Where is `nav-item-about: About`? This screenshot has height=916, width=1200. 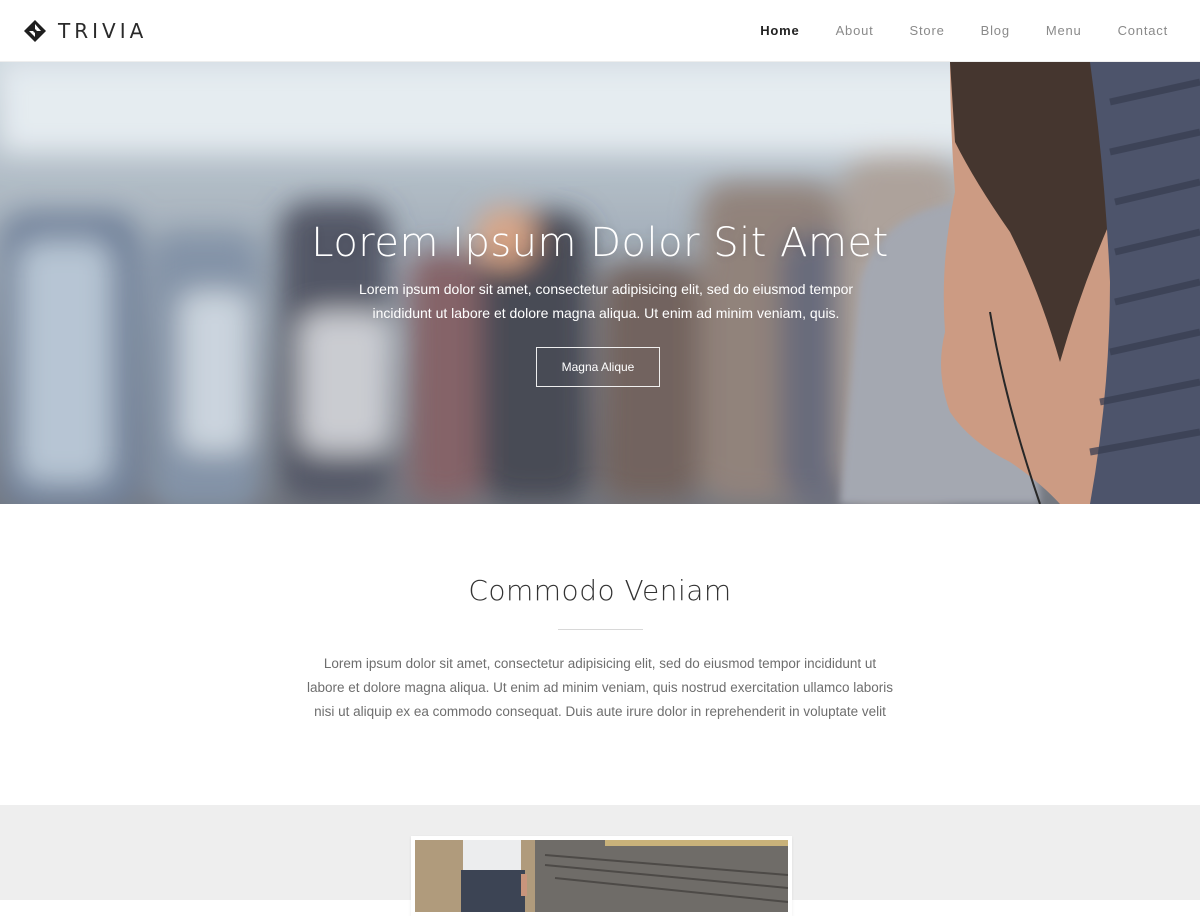
nav-item-about: About is located at coordinates (855, 30).